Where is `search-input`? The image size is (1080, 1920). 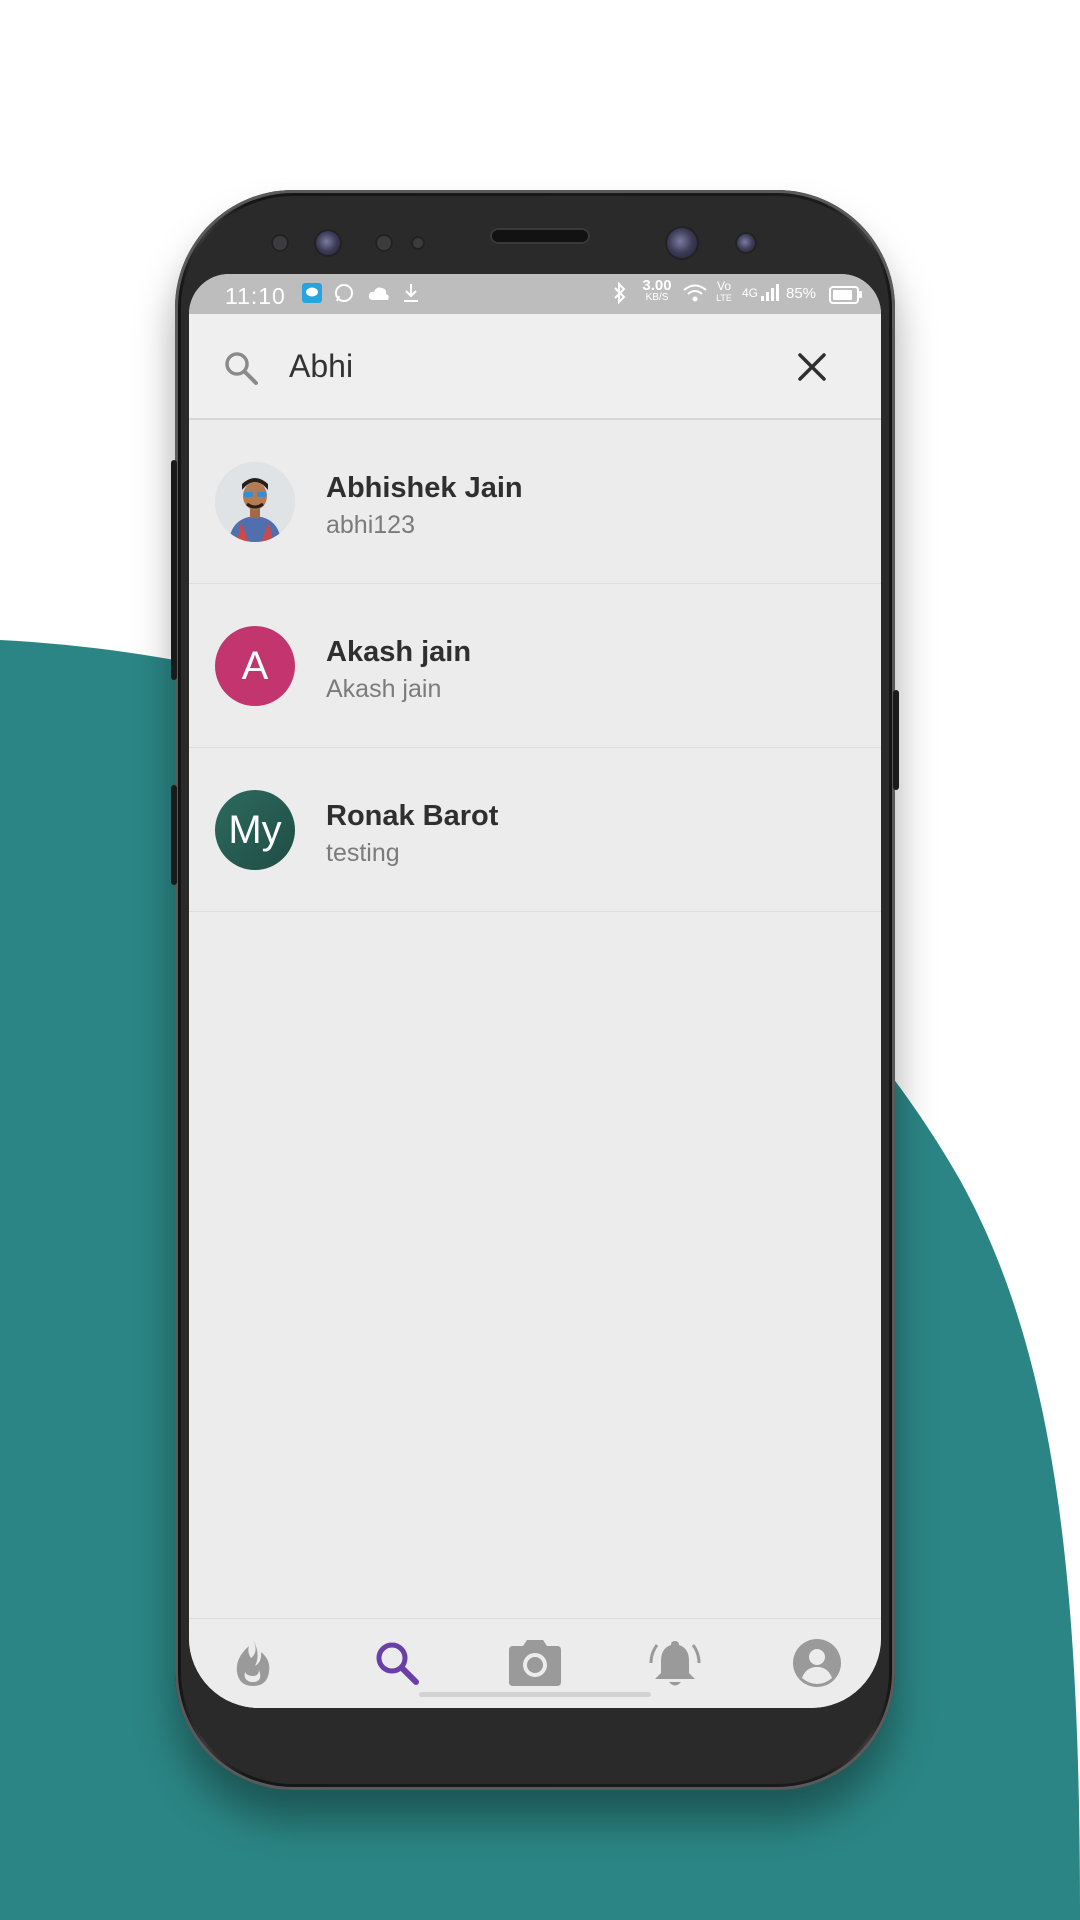
search-input is located at coordinates (524, 366).